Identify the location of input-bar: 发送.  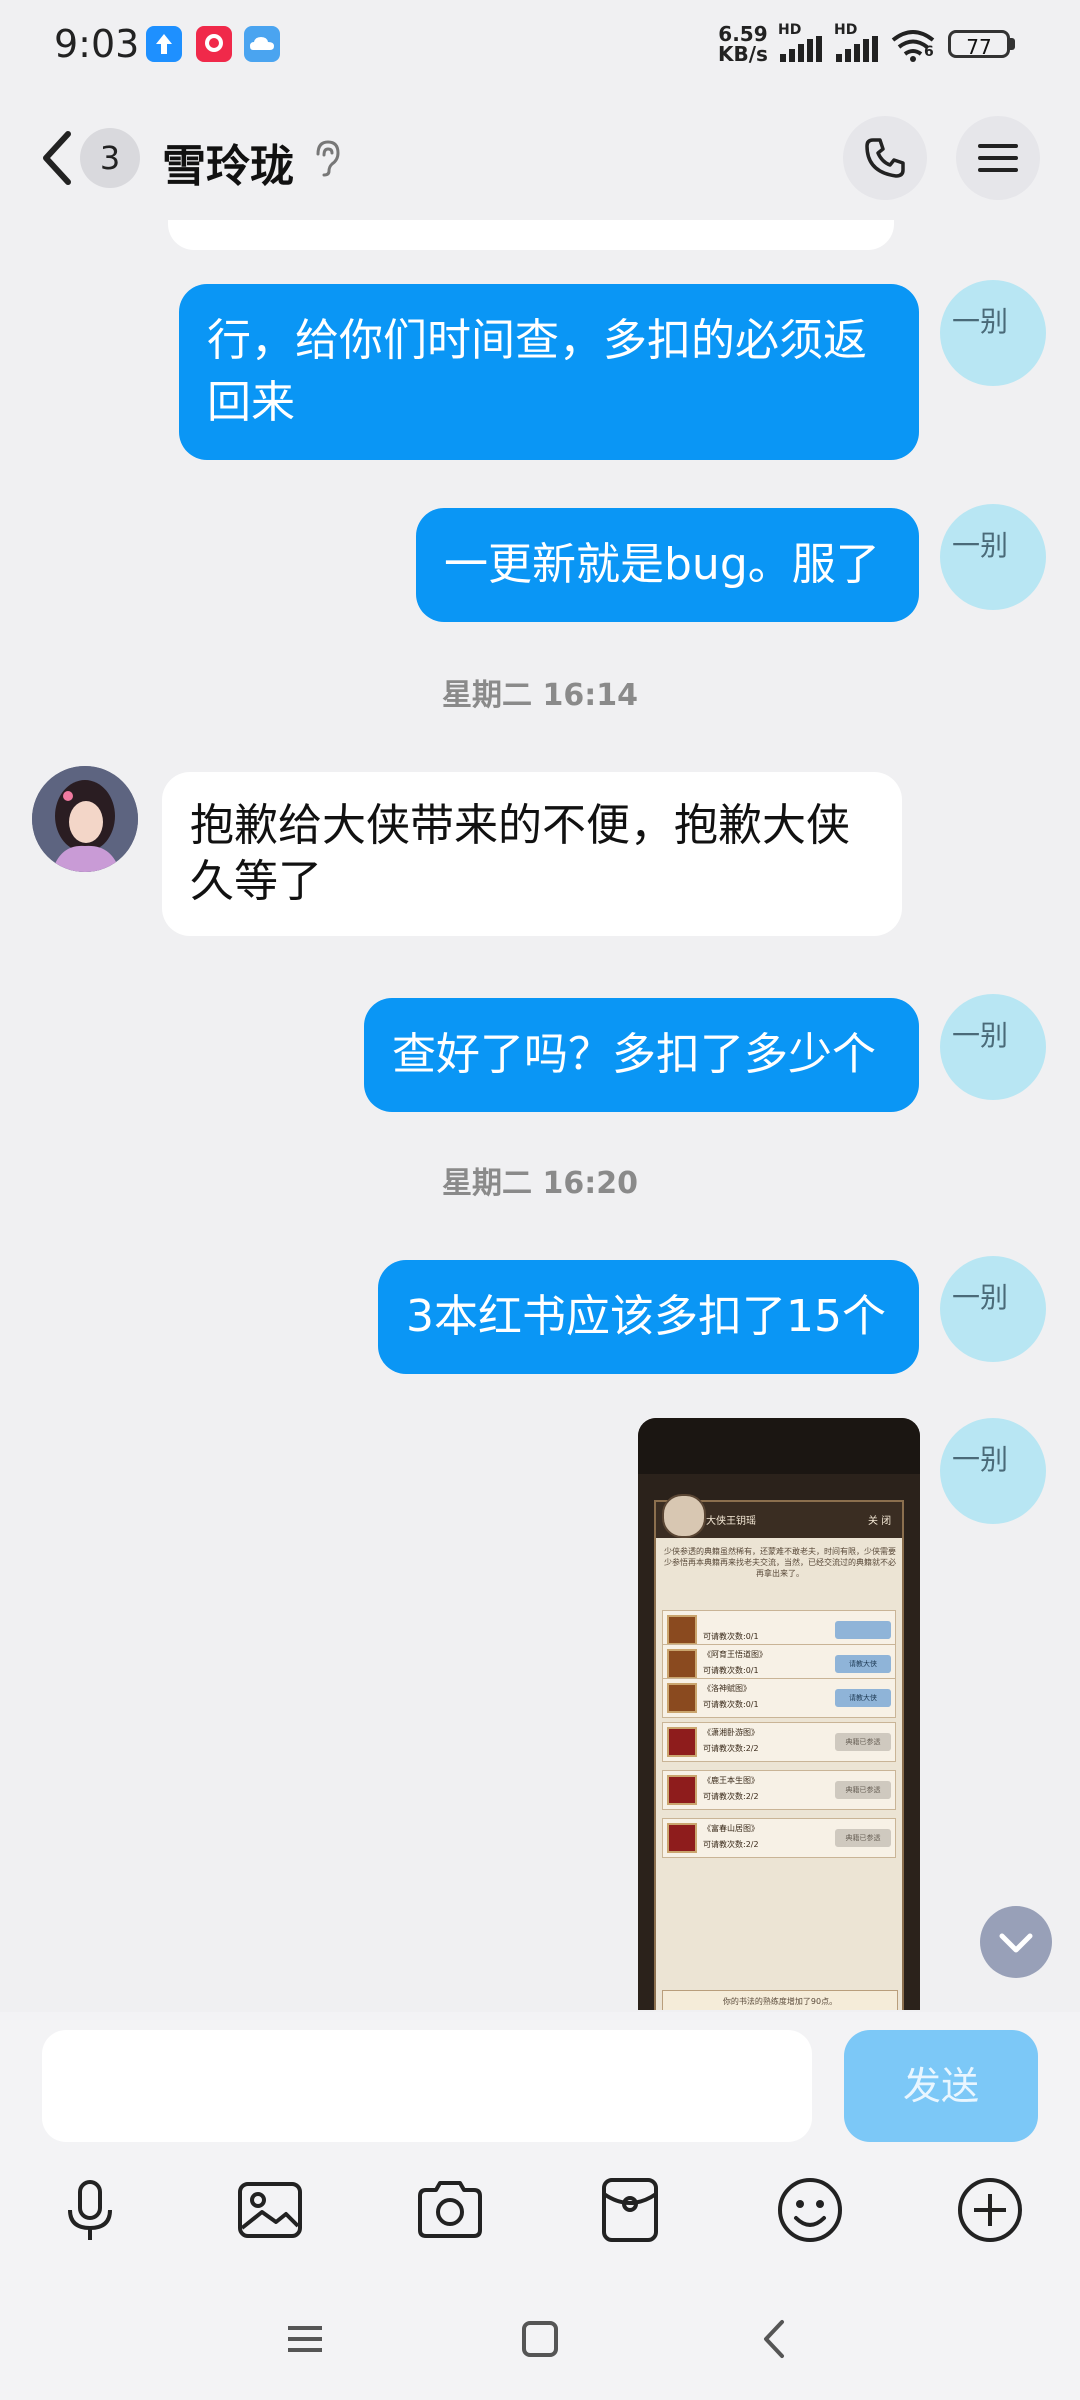
(540, 2077).